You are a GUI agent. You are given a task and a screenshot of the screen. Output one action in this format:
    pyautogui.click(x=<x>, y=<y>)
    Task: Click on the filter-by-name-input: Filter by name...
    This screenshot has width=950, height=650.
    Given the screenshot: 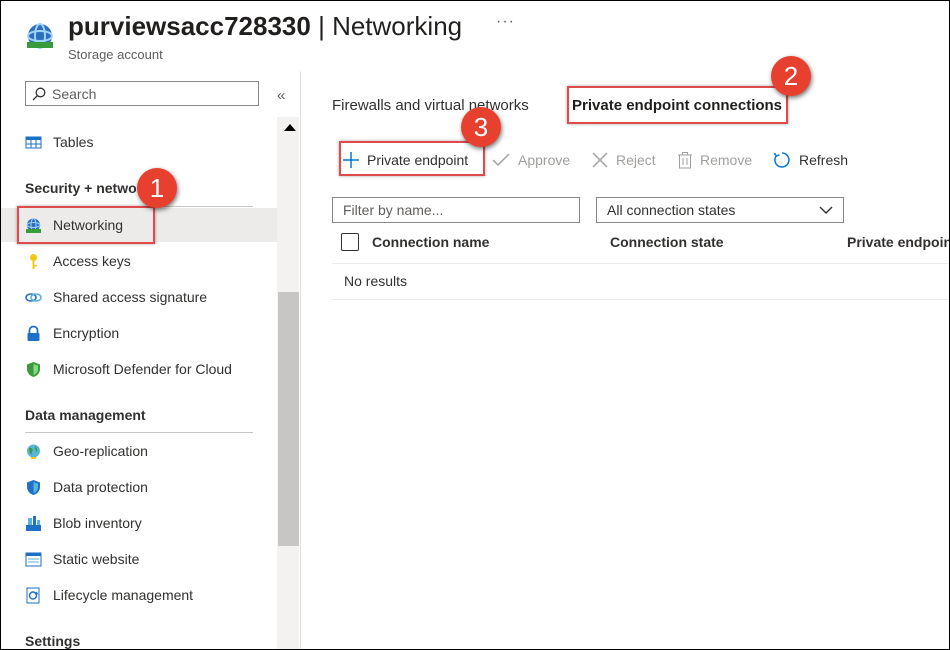 What is the action you would take?
    pyautogui.click(x=456, y=210)
    